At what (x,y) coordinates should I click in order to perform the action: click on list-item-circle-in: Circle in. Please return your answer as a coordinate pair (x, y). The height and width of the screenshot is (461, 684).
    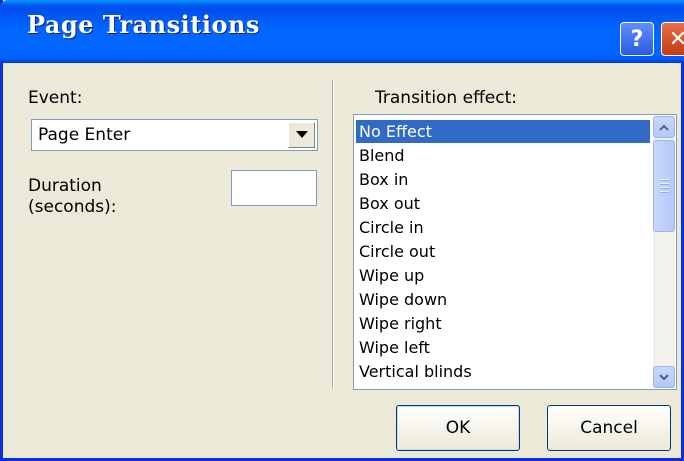
    Looking at the image, I should click on (503, 227).